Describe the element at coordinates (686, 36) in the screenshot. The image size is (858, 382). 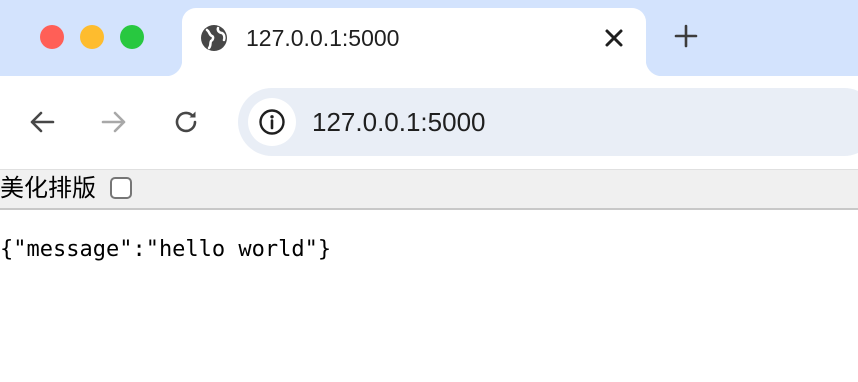
I see `plus-icon` at that location.